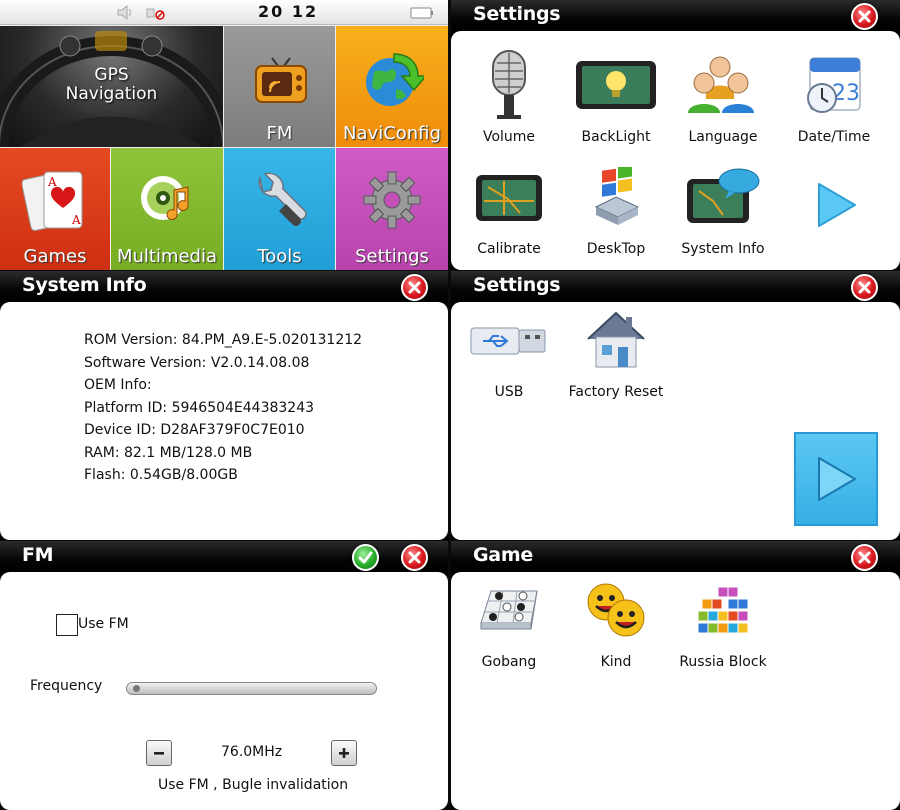  I want to click on battery-icon, so click(421, 13).